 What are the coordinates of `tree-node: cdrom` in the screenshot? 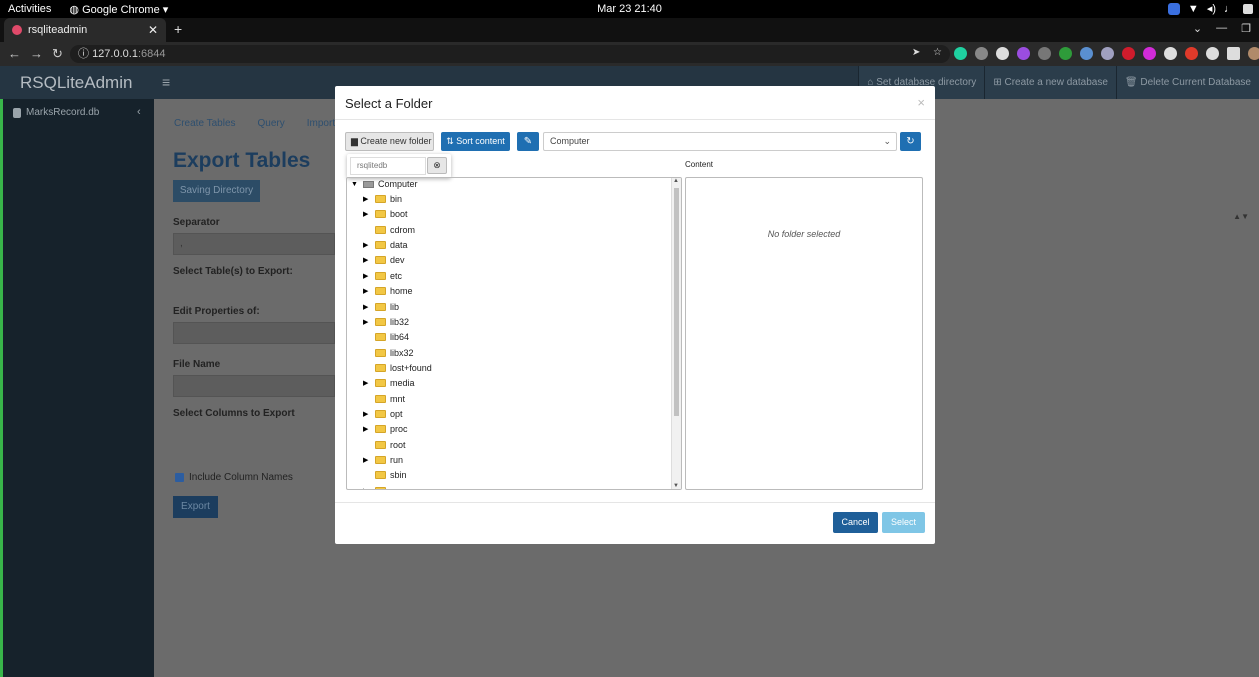 It's located at (389, 230).